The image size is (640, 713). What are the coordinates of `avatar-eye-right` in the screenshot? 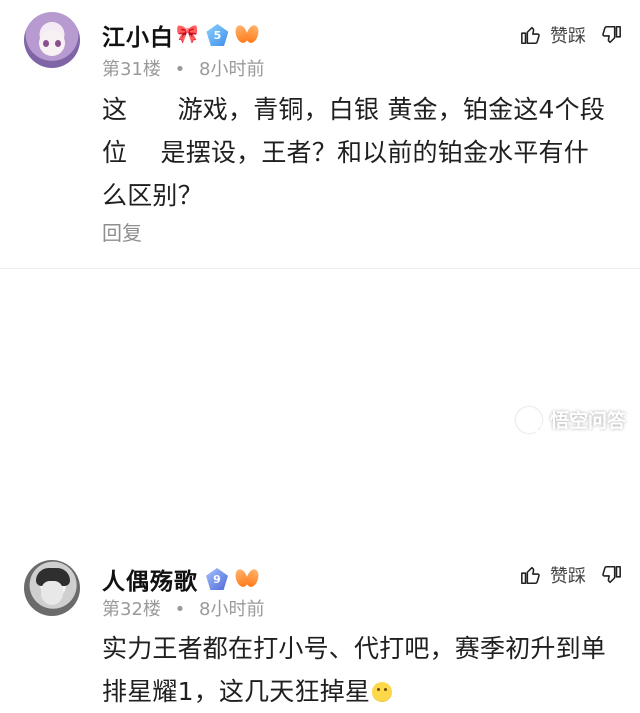 It's located at (58, 43).